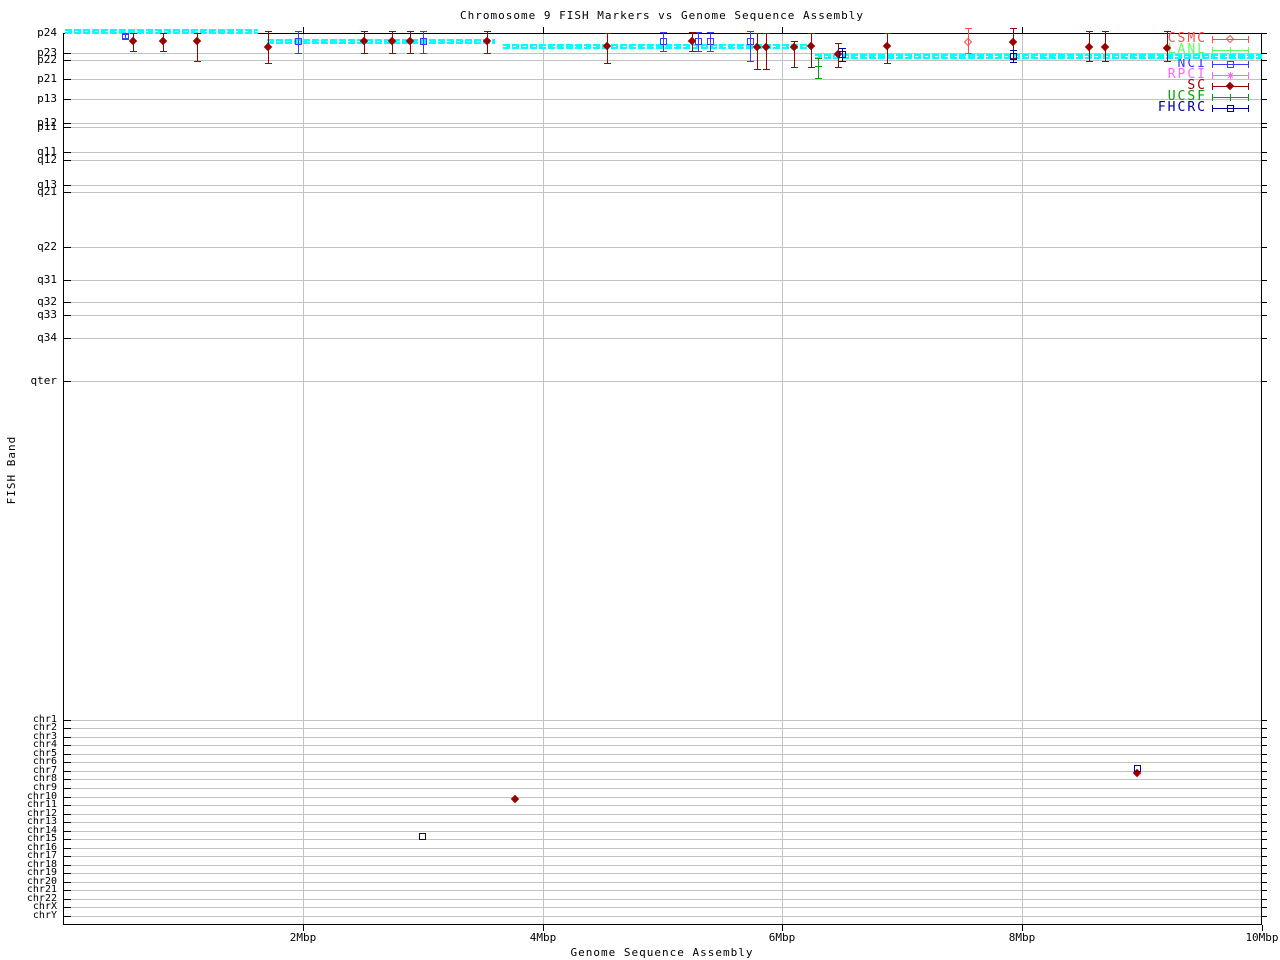 The image size is (1280, 960). I want to click on x-axis-label: Genome Sequence Assembly, so click(662, 952).